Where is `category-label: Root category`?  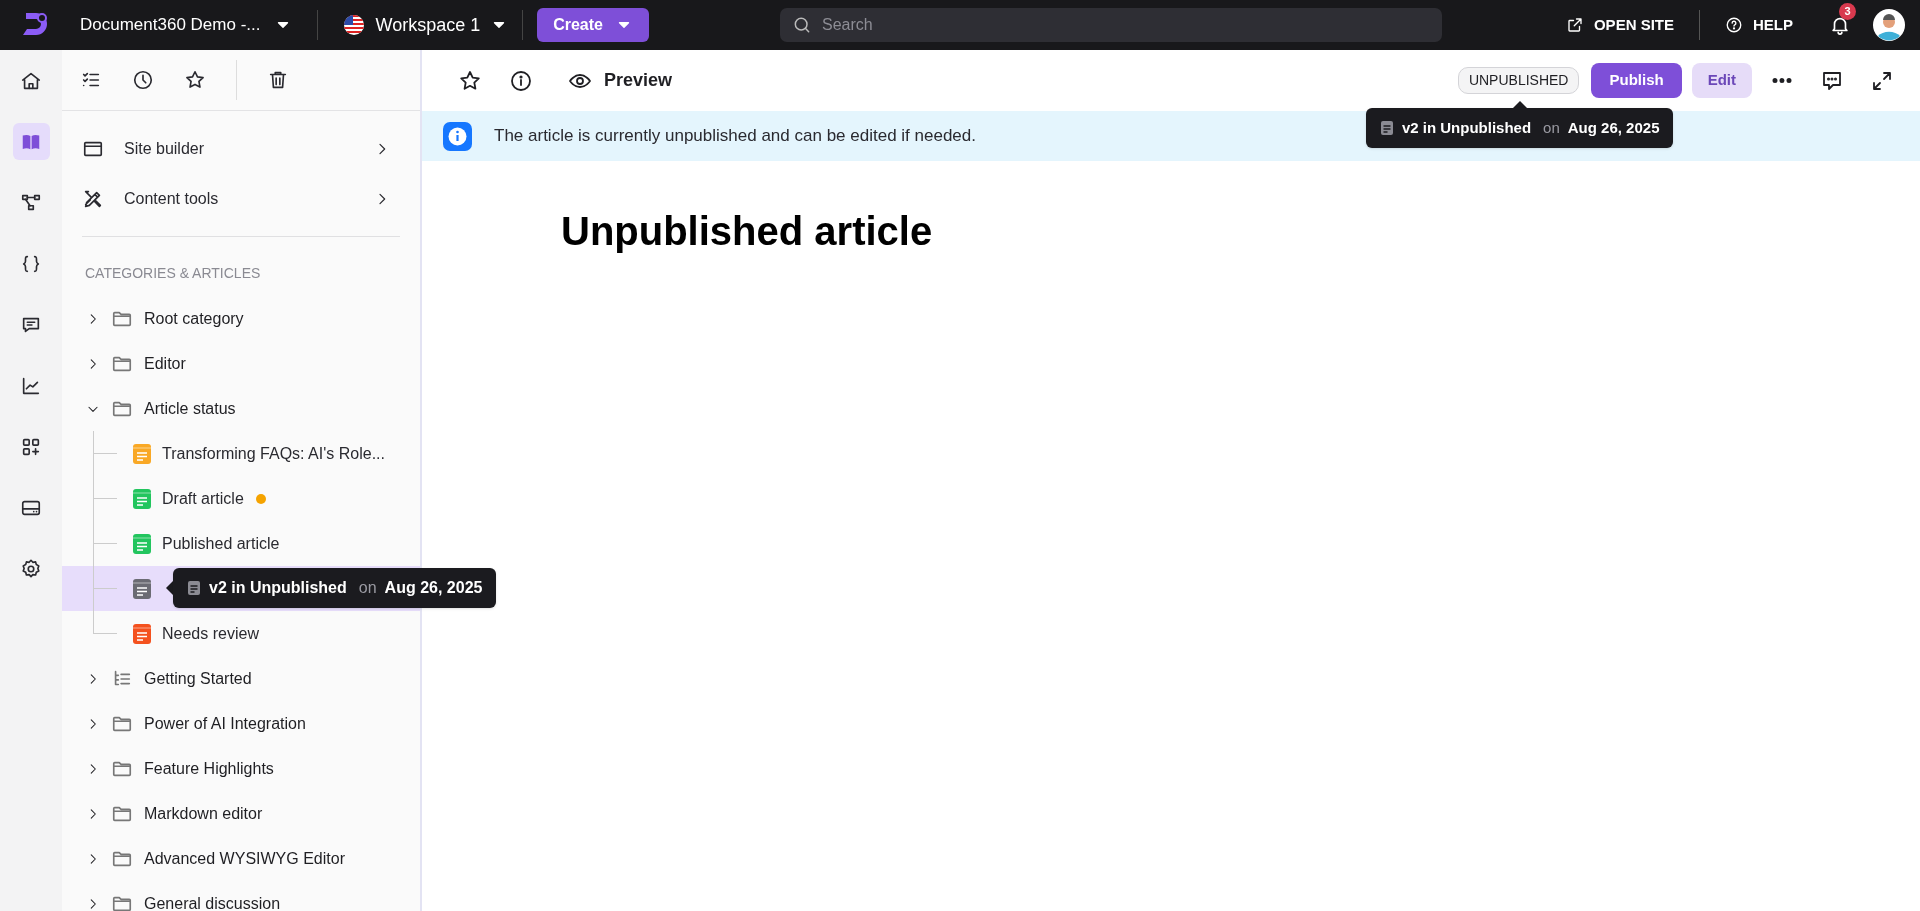
category-label: Root category is located at coordinates (194, 318).